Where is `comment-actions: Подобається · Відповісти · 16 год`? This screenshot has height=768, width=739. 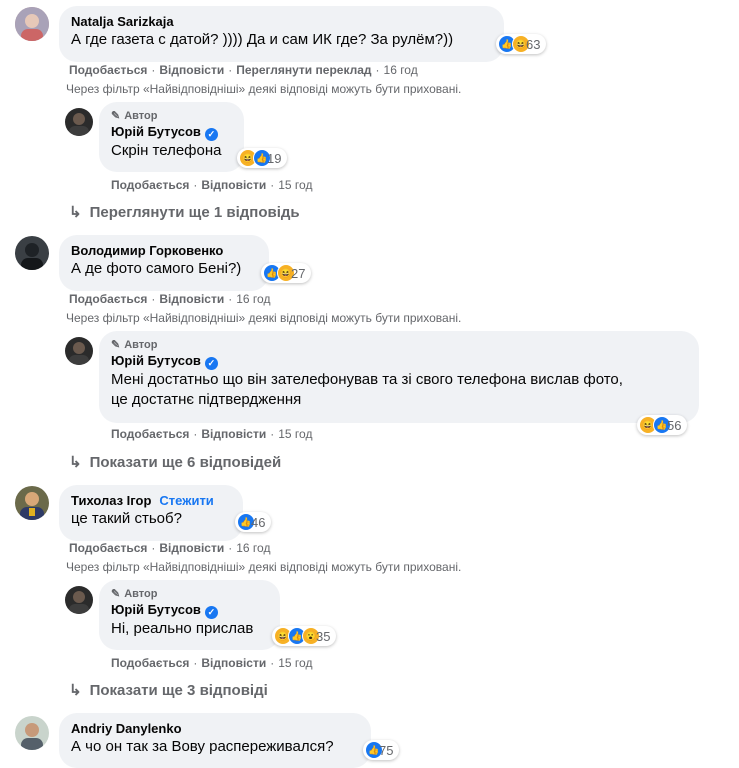
comment-actions: Подобається · Відповісти · 16 год is located at coordinates (169, 299).